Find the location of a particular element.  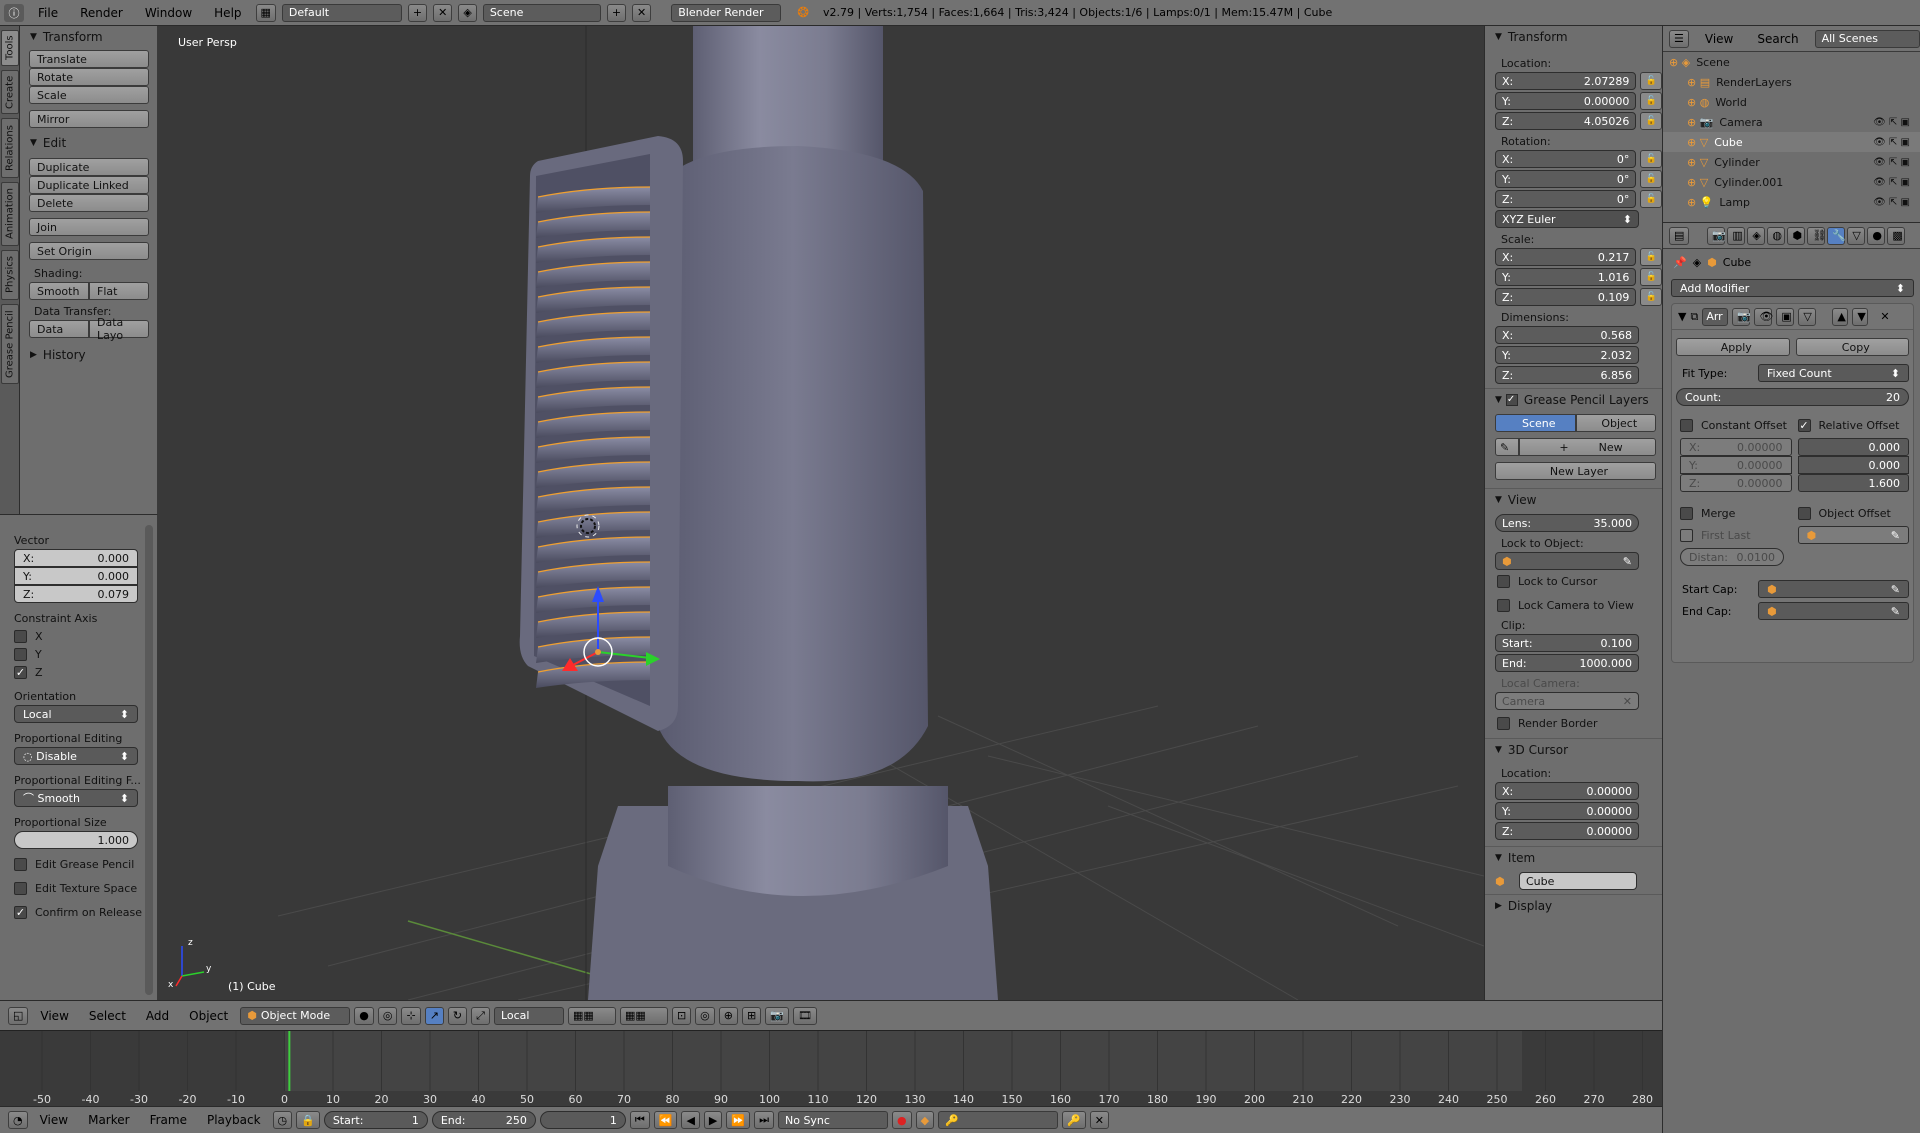

editor-type-icon: ◱ is located at coordinates (18, 1015).